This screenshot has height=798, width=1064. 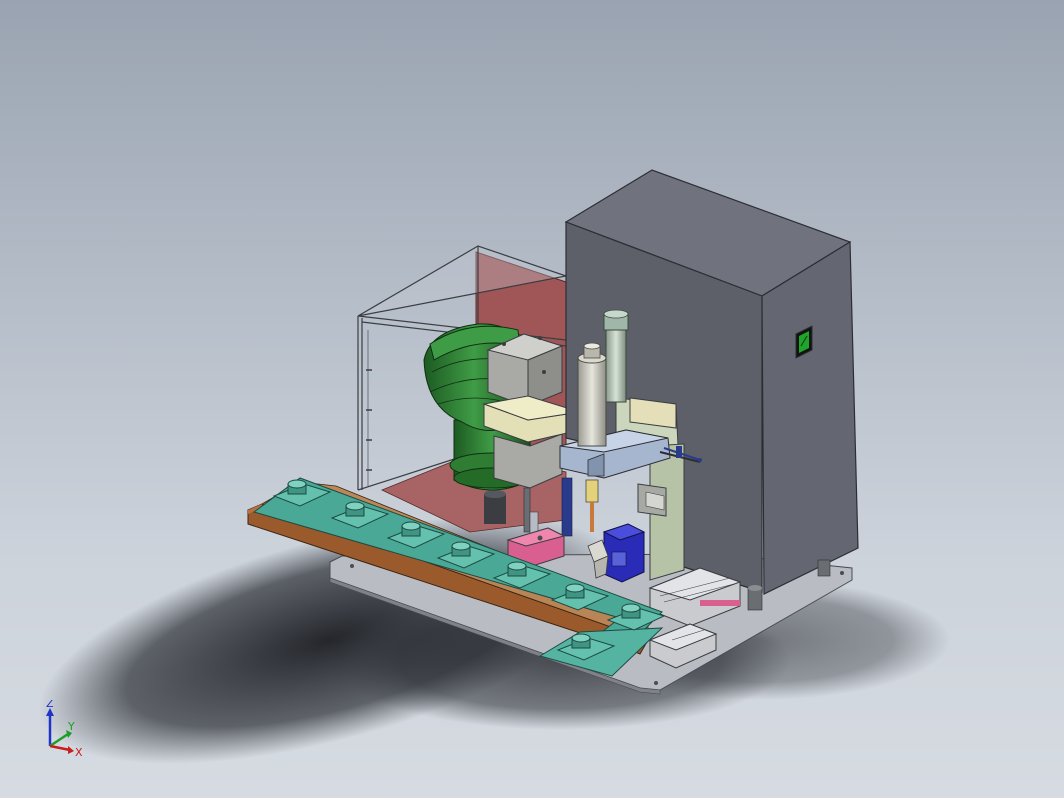 What do you see at coordinates (71, 726) in the screenshot?
I see `y-axis-label: Y` at bounding box center [71, 726].